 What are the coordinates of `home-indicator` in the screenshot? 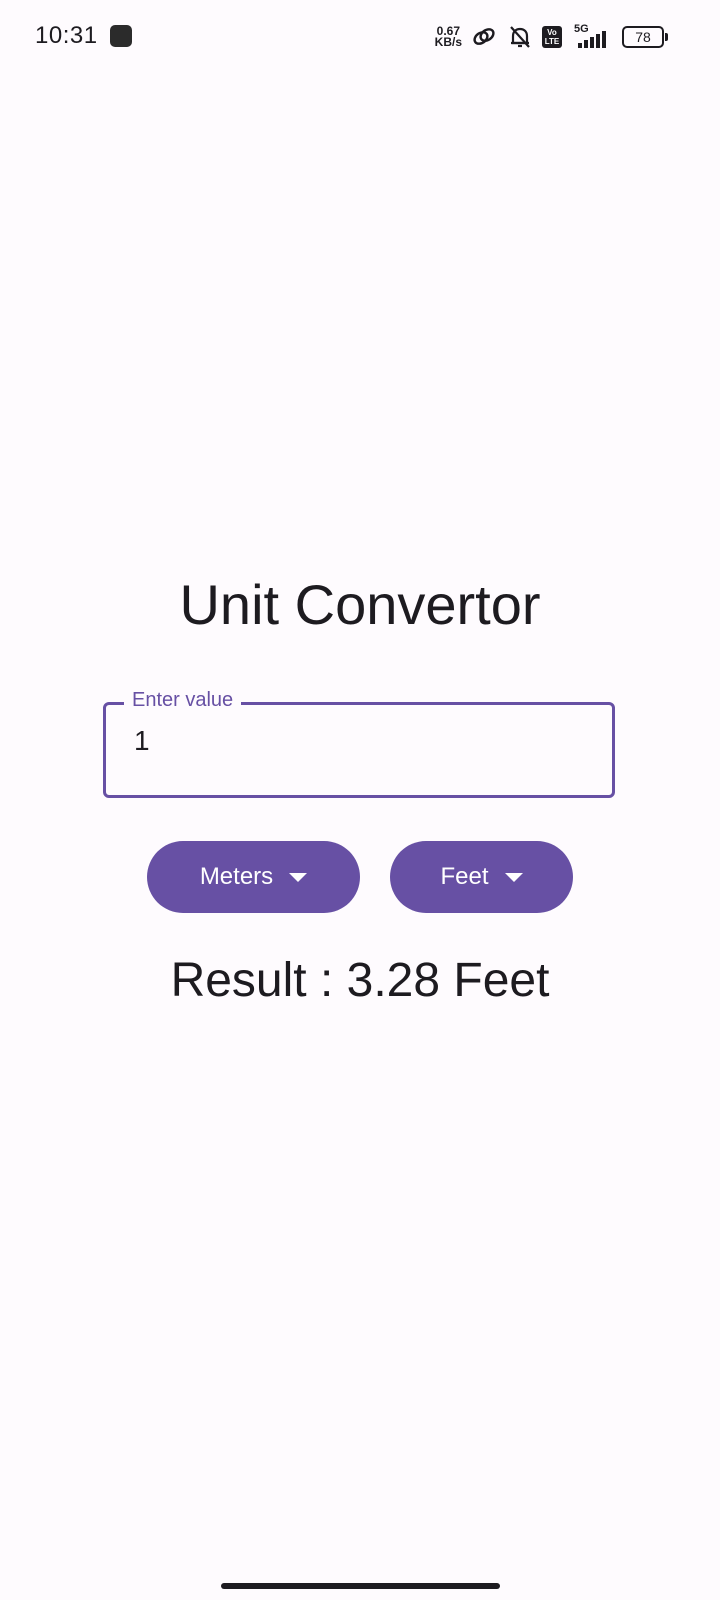 It's located at (360, 1586).